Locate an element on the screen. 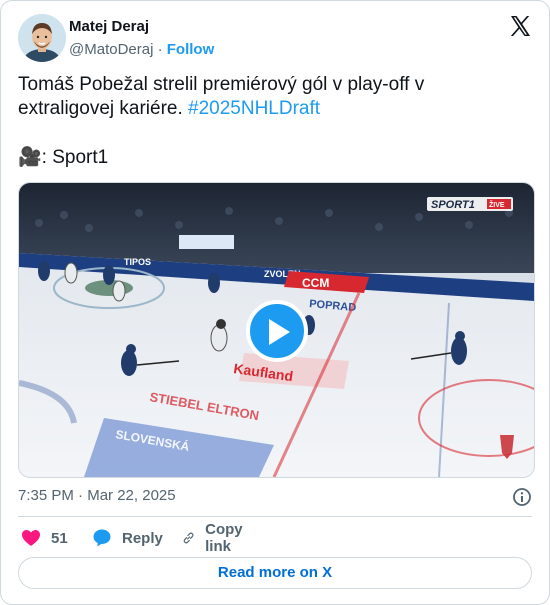  x-logo-icon is located at coordinates (520, 26).